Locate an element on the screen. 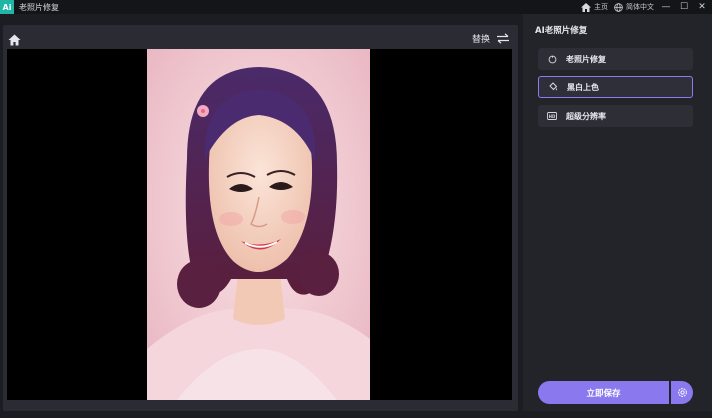 The width and height of the screenshot is (712, 418). svg-text: HD is located at coordinates (552, 116).